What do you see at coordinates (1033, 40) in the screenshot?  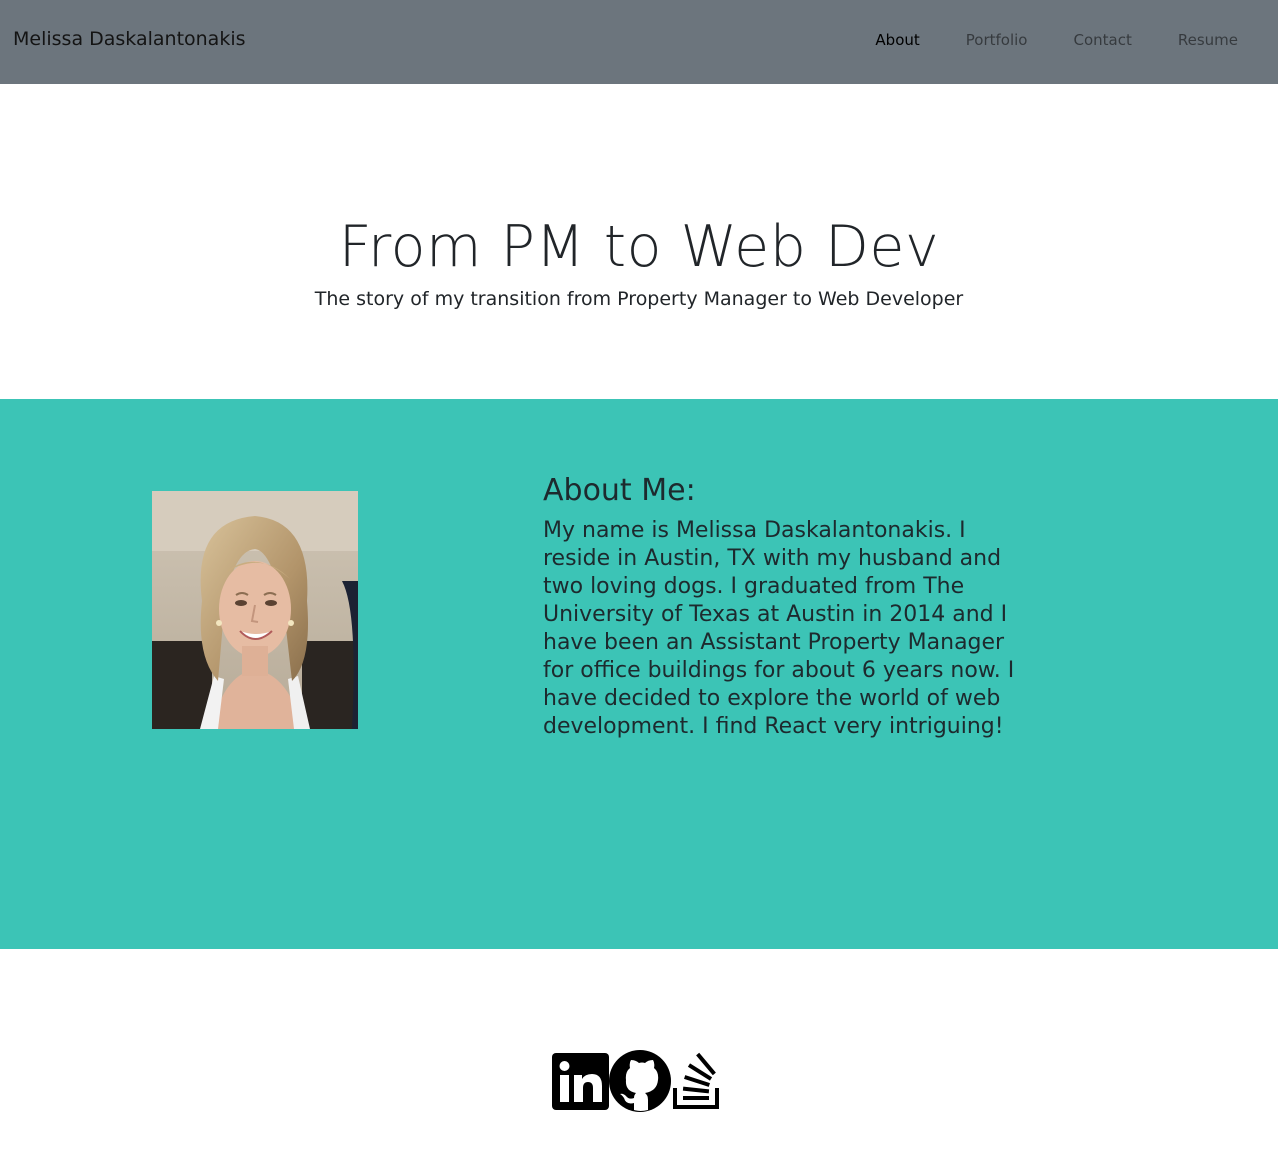 I see `nav-links: About Portfolio Contact Resume` at bounding box center [1033, 40].